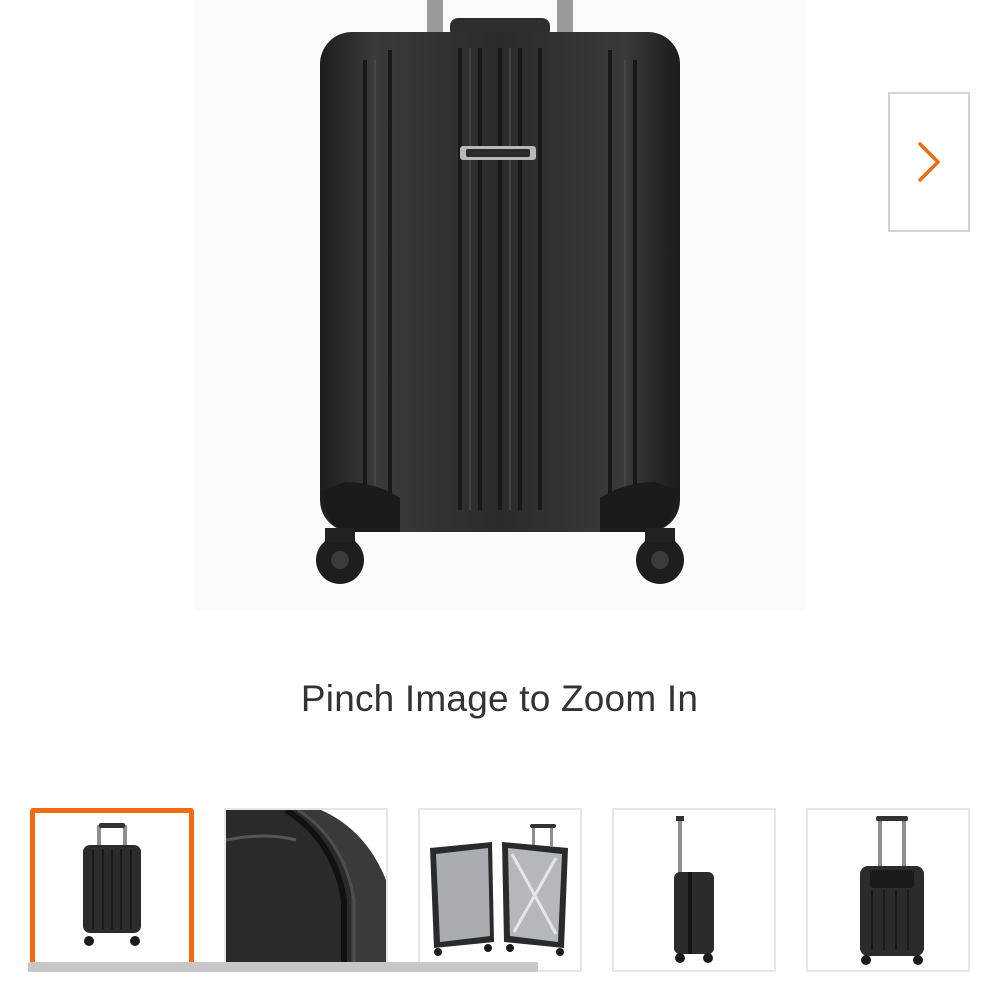 This screenshot has width=999, height=1000. I want to click on zoom-hint-text: Pinch Image to Zoom In, so click(499, 698).